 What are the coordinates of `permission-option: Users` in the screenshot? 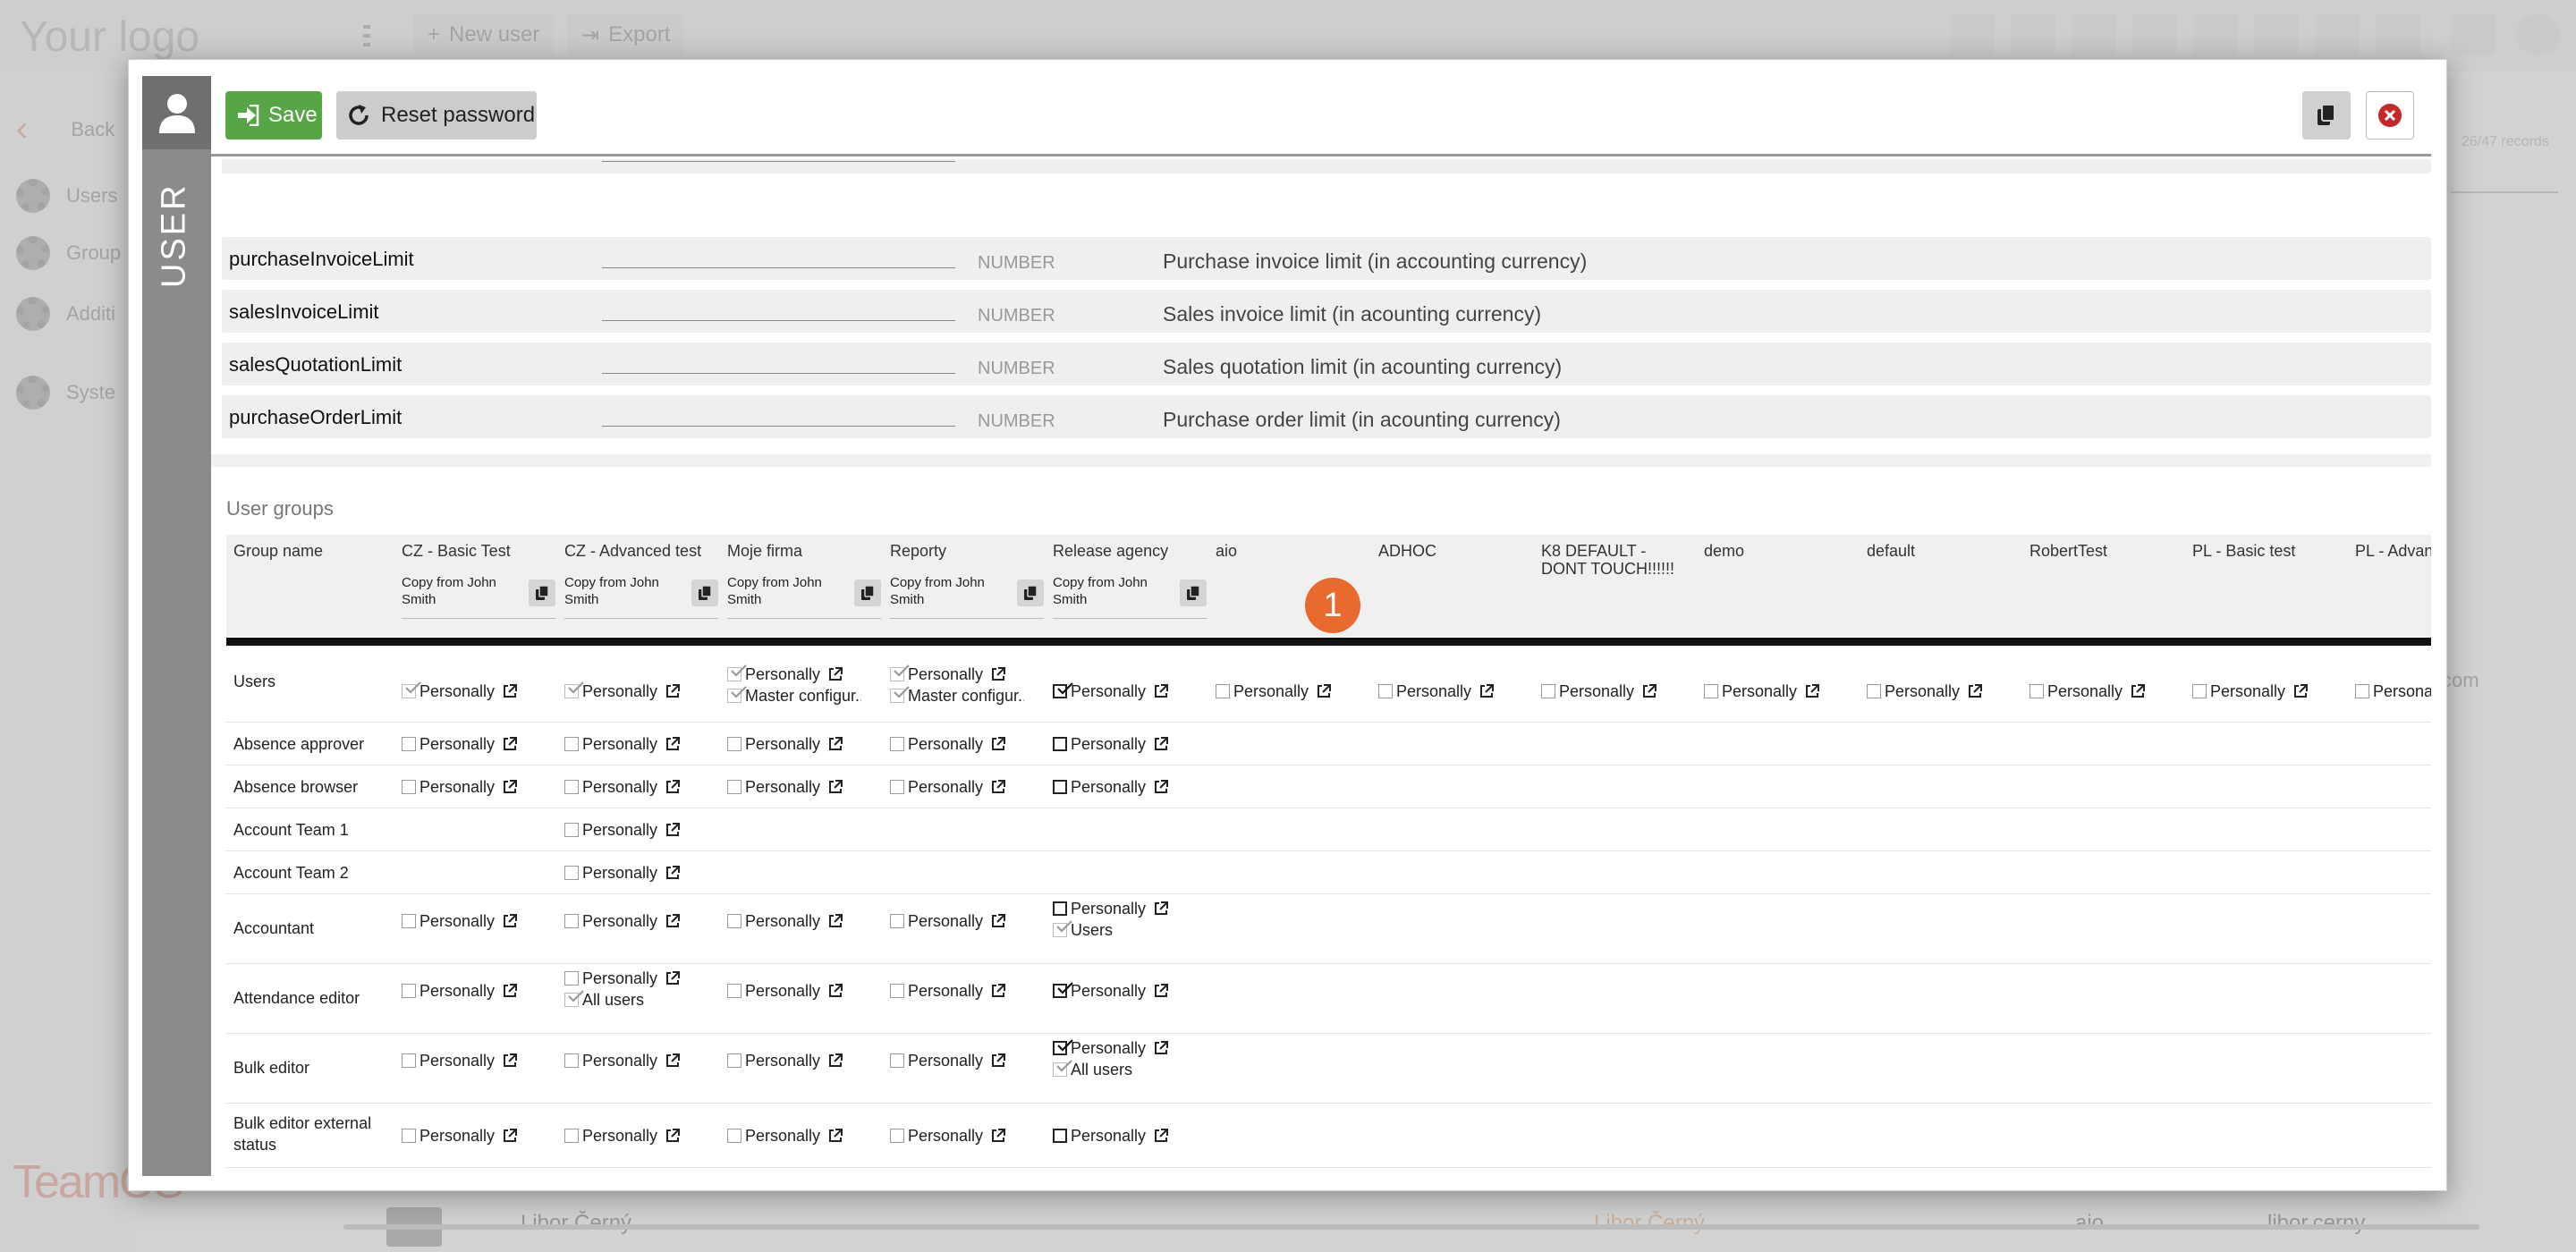 It's located at (1133, 930).